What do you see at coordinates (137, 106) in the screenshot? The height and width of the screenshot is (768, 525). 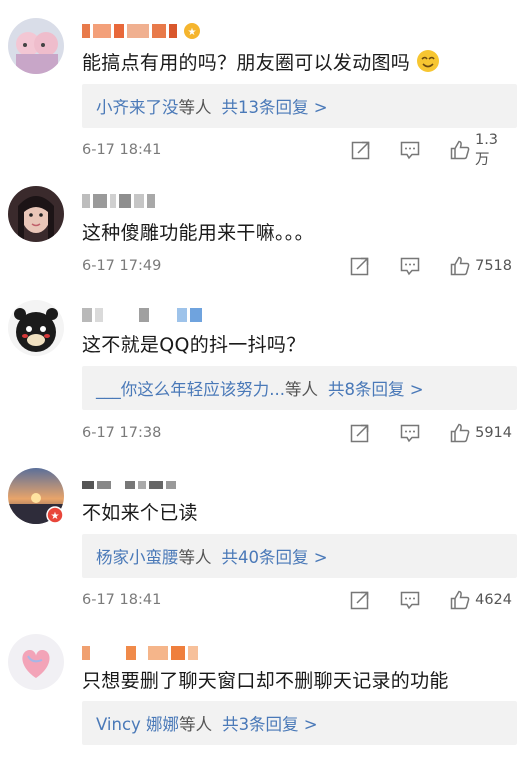 I see `reply-users-link: 小齐来了没` at bounding box center [137, 106].